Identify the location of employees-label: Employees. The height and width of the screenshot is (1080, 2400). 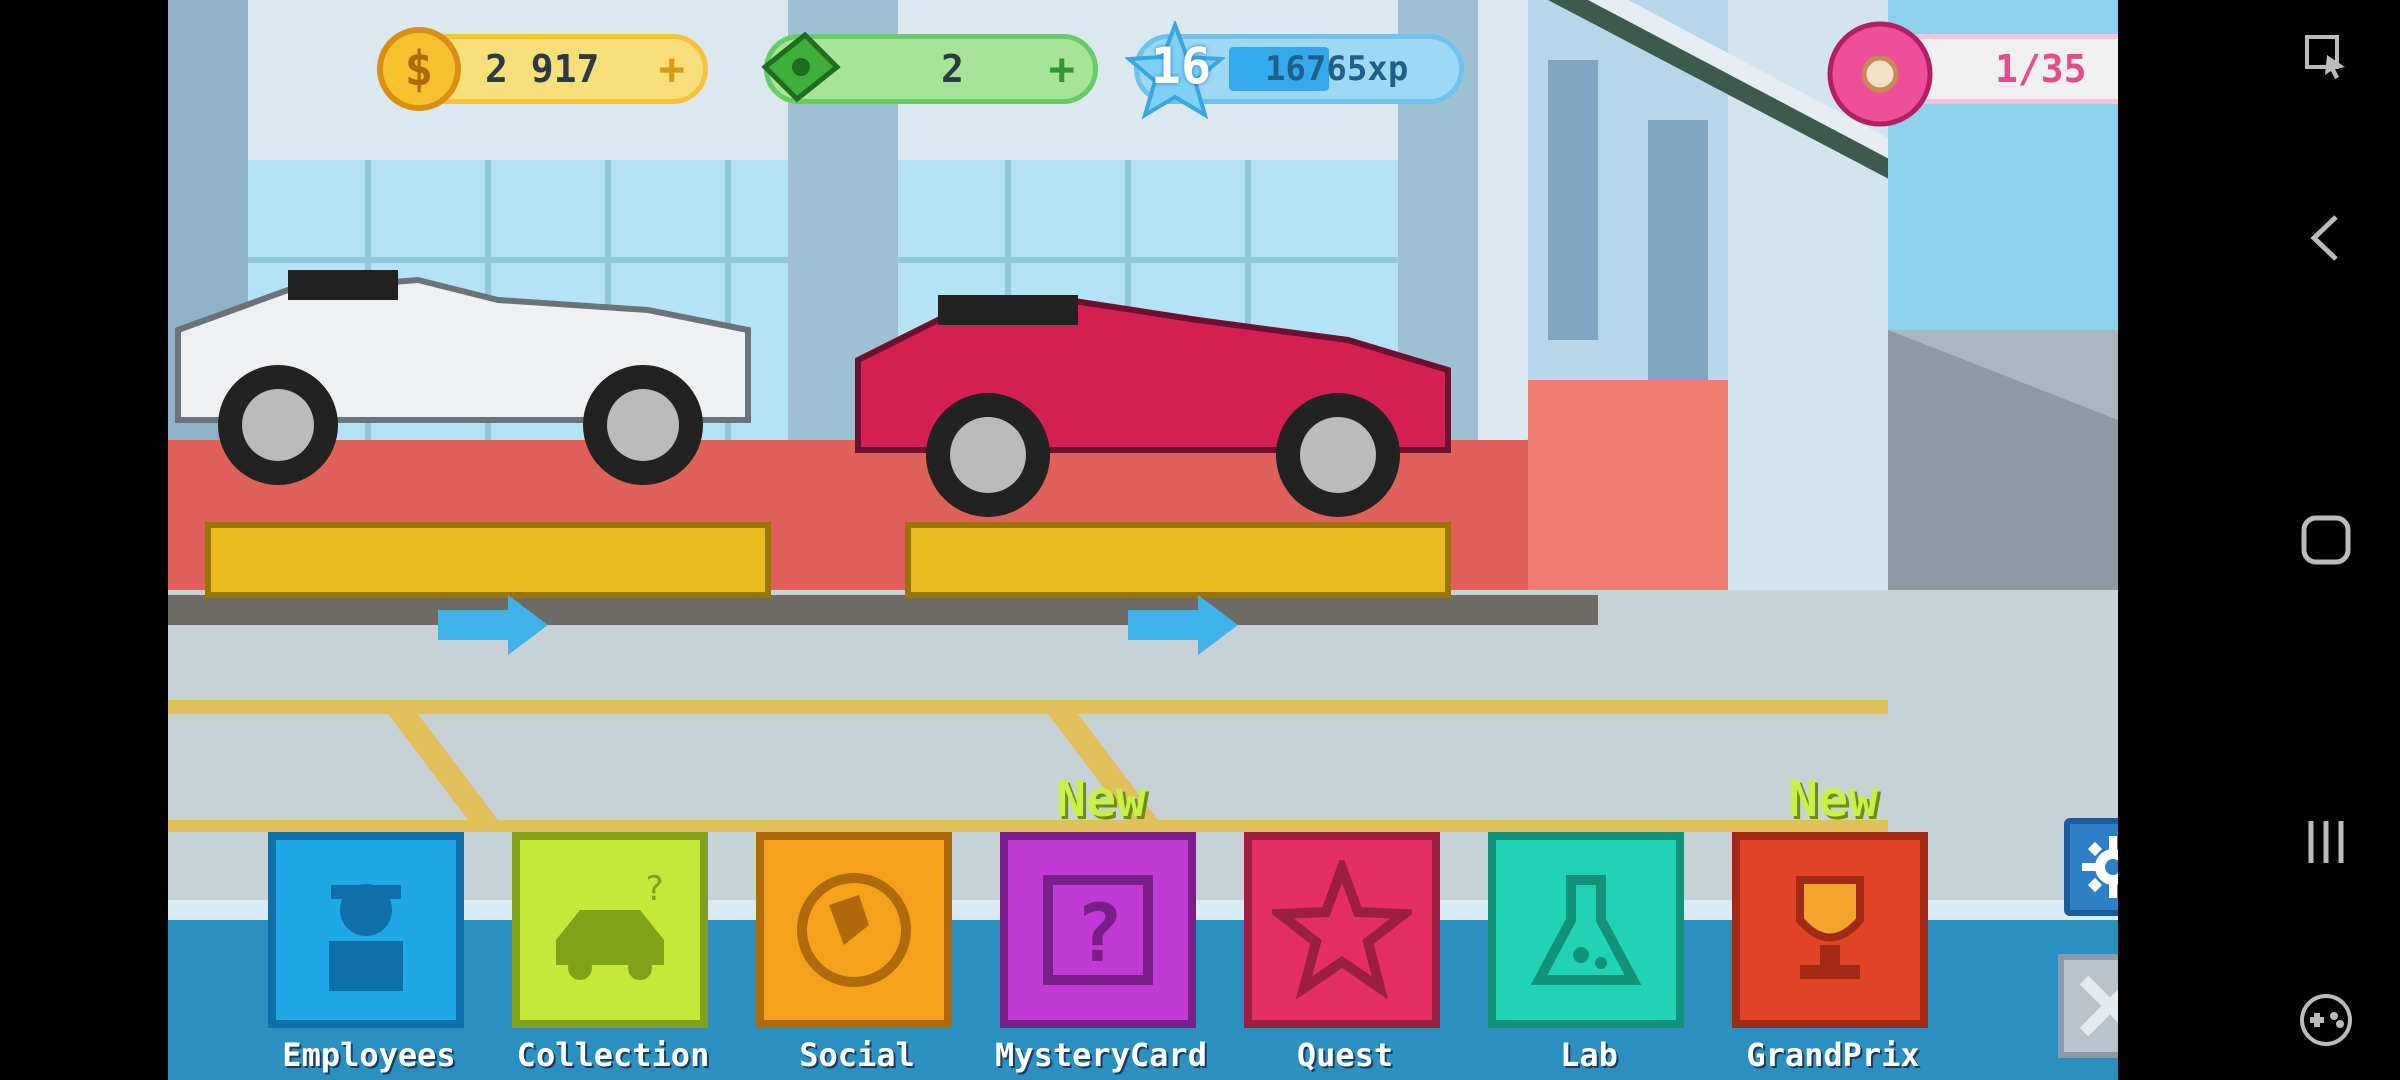
(369, 1055).